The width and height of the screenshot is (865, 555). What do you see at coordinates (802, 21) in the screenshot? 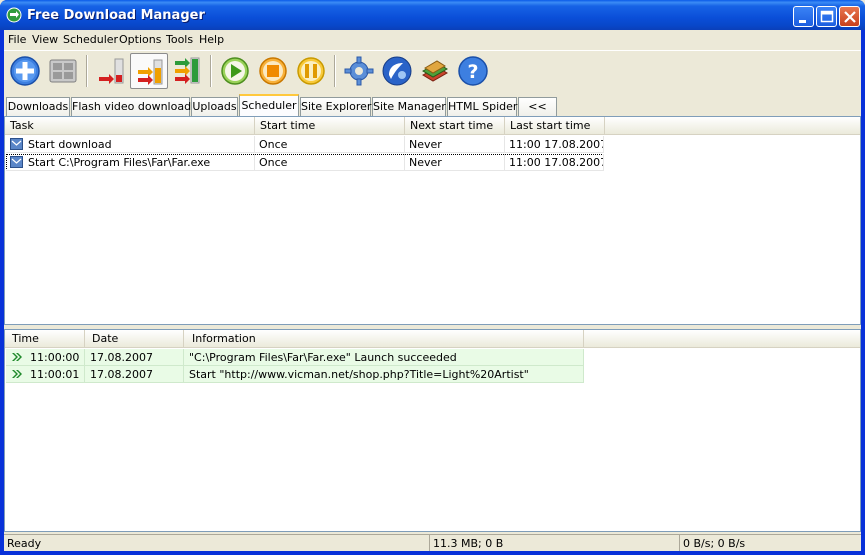
I see `minimize-icon` at bounding box center [802, 21].